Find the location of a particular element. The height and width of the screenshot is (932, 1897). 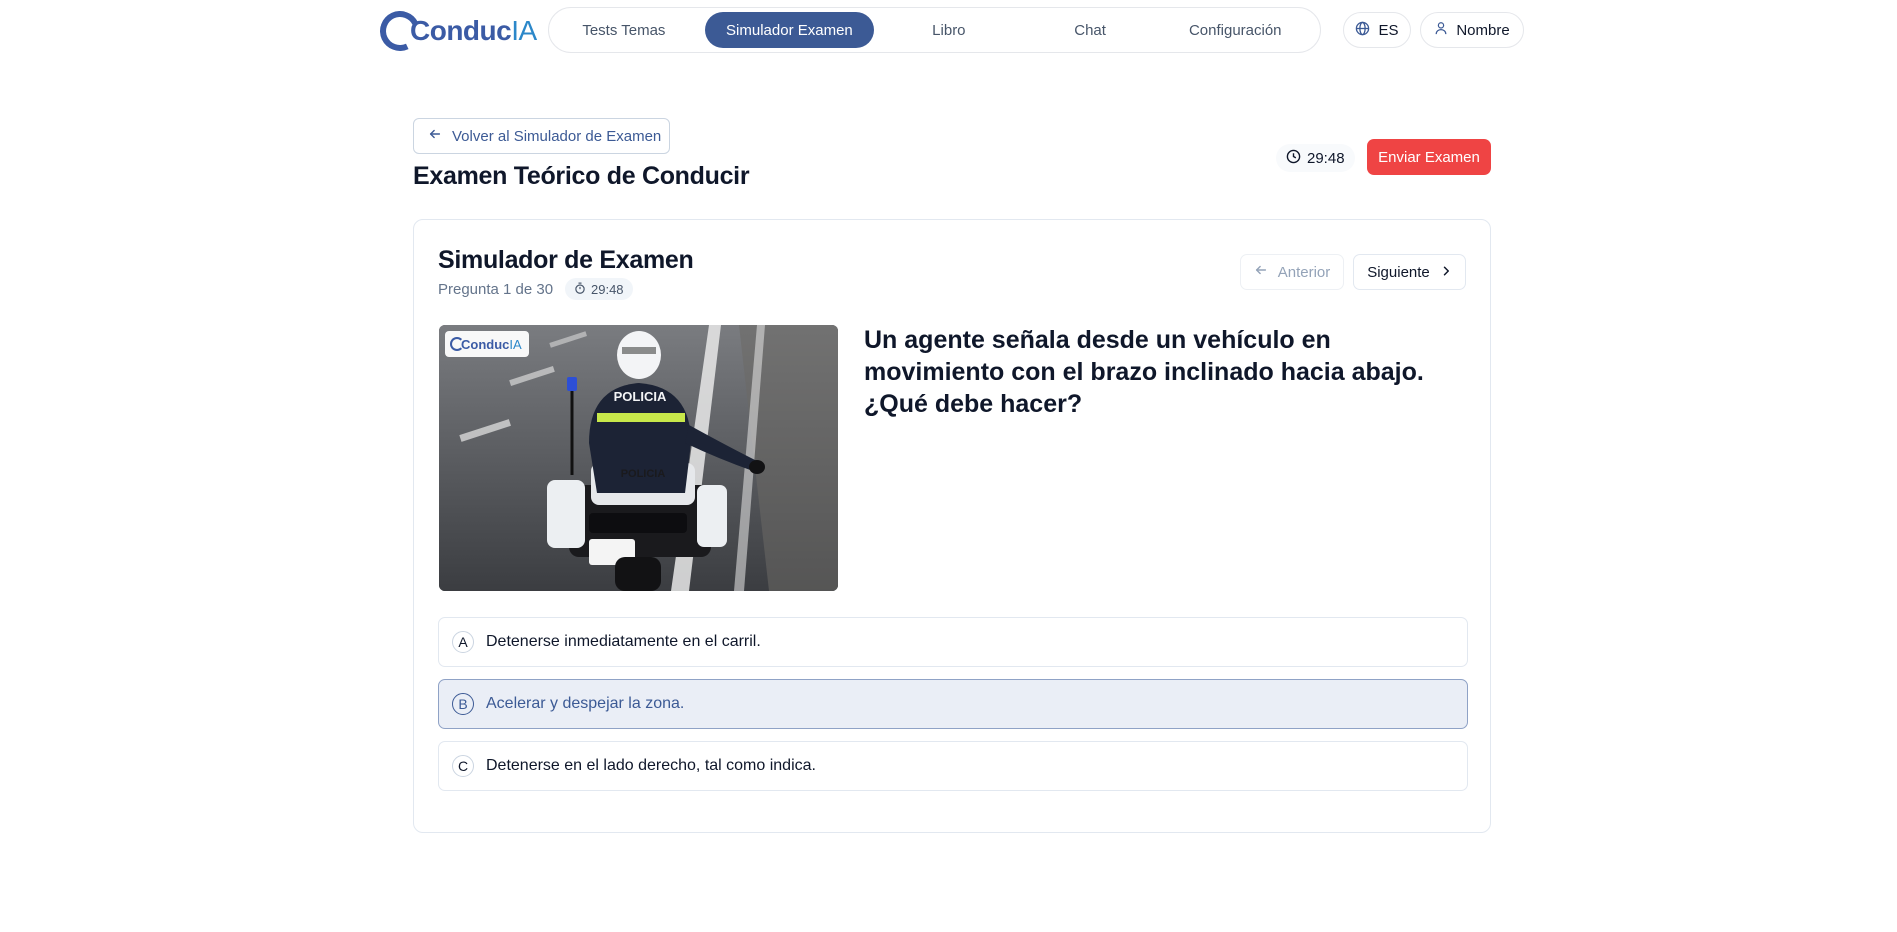

logo-text-main: Conduc is located at coordinates (461, 30).